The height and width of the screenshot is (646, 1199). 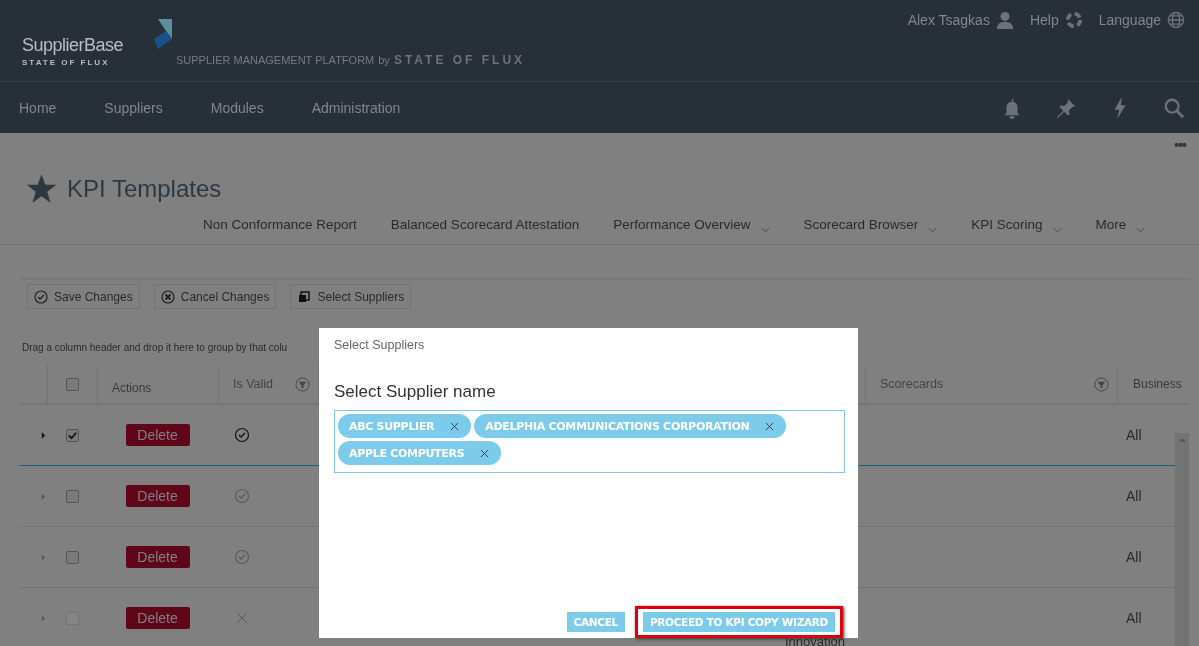 I want to click on column-header: Actions, so click(x=157, y=385).